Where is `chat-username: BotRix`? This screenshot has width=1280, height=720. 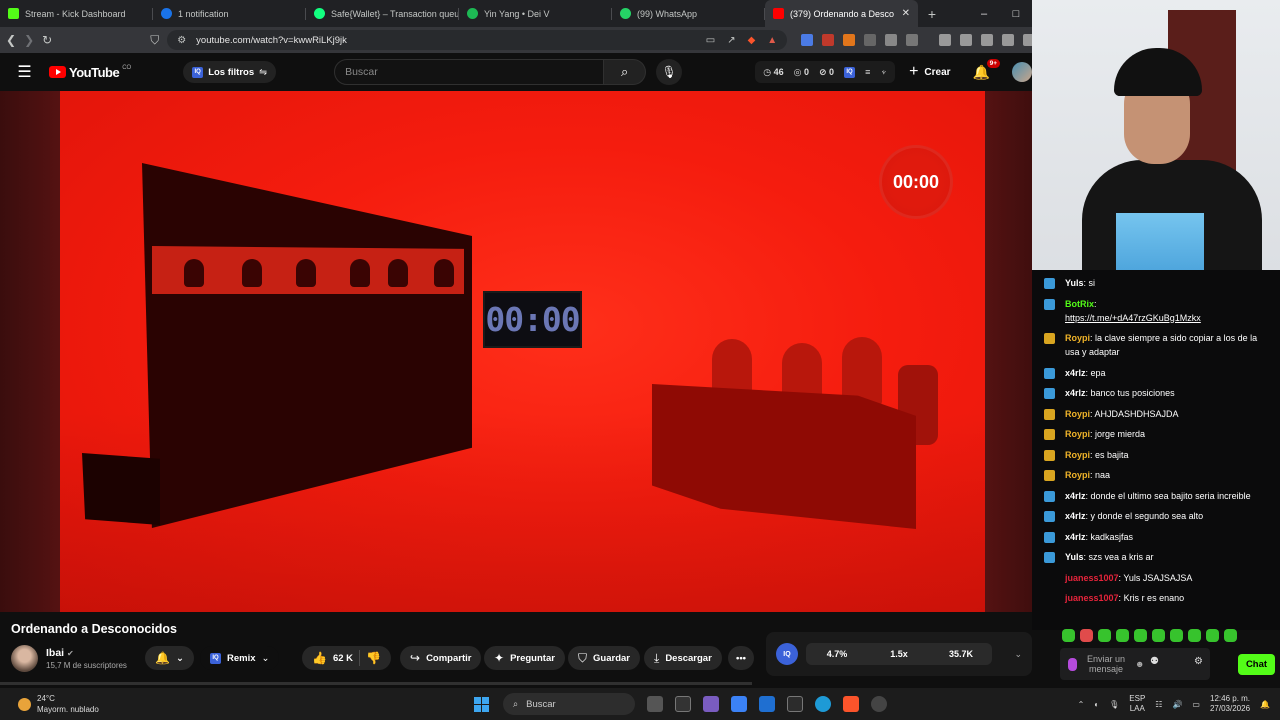 chat-username: BotRix is located at coordinates (1079, 304).